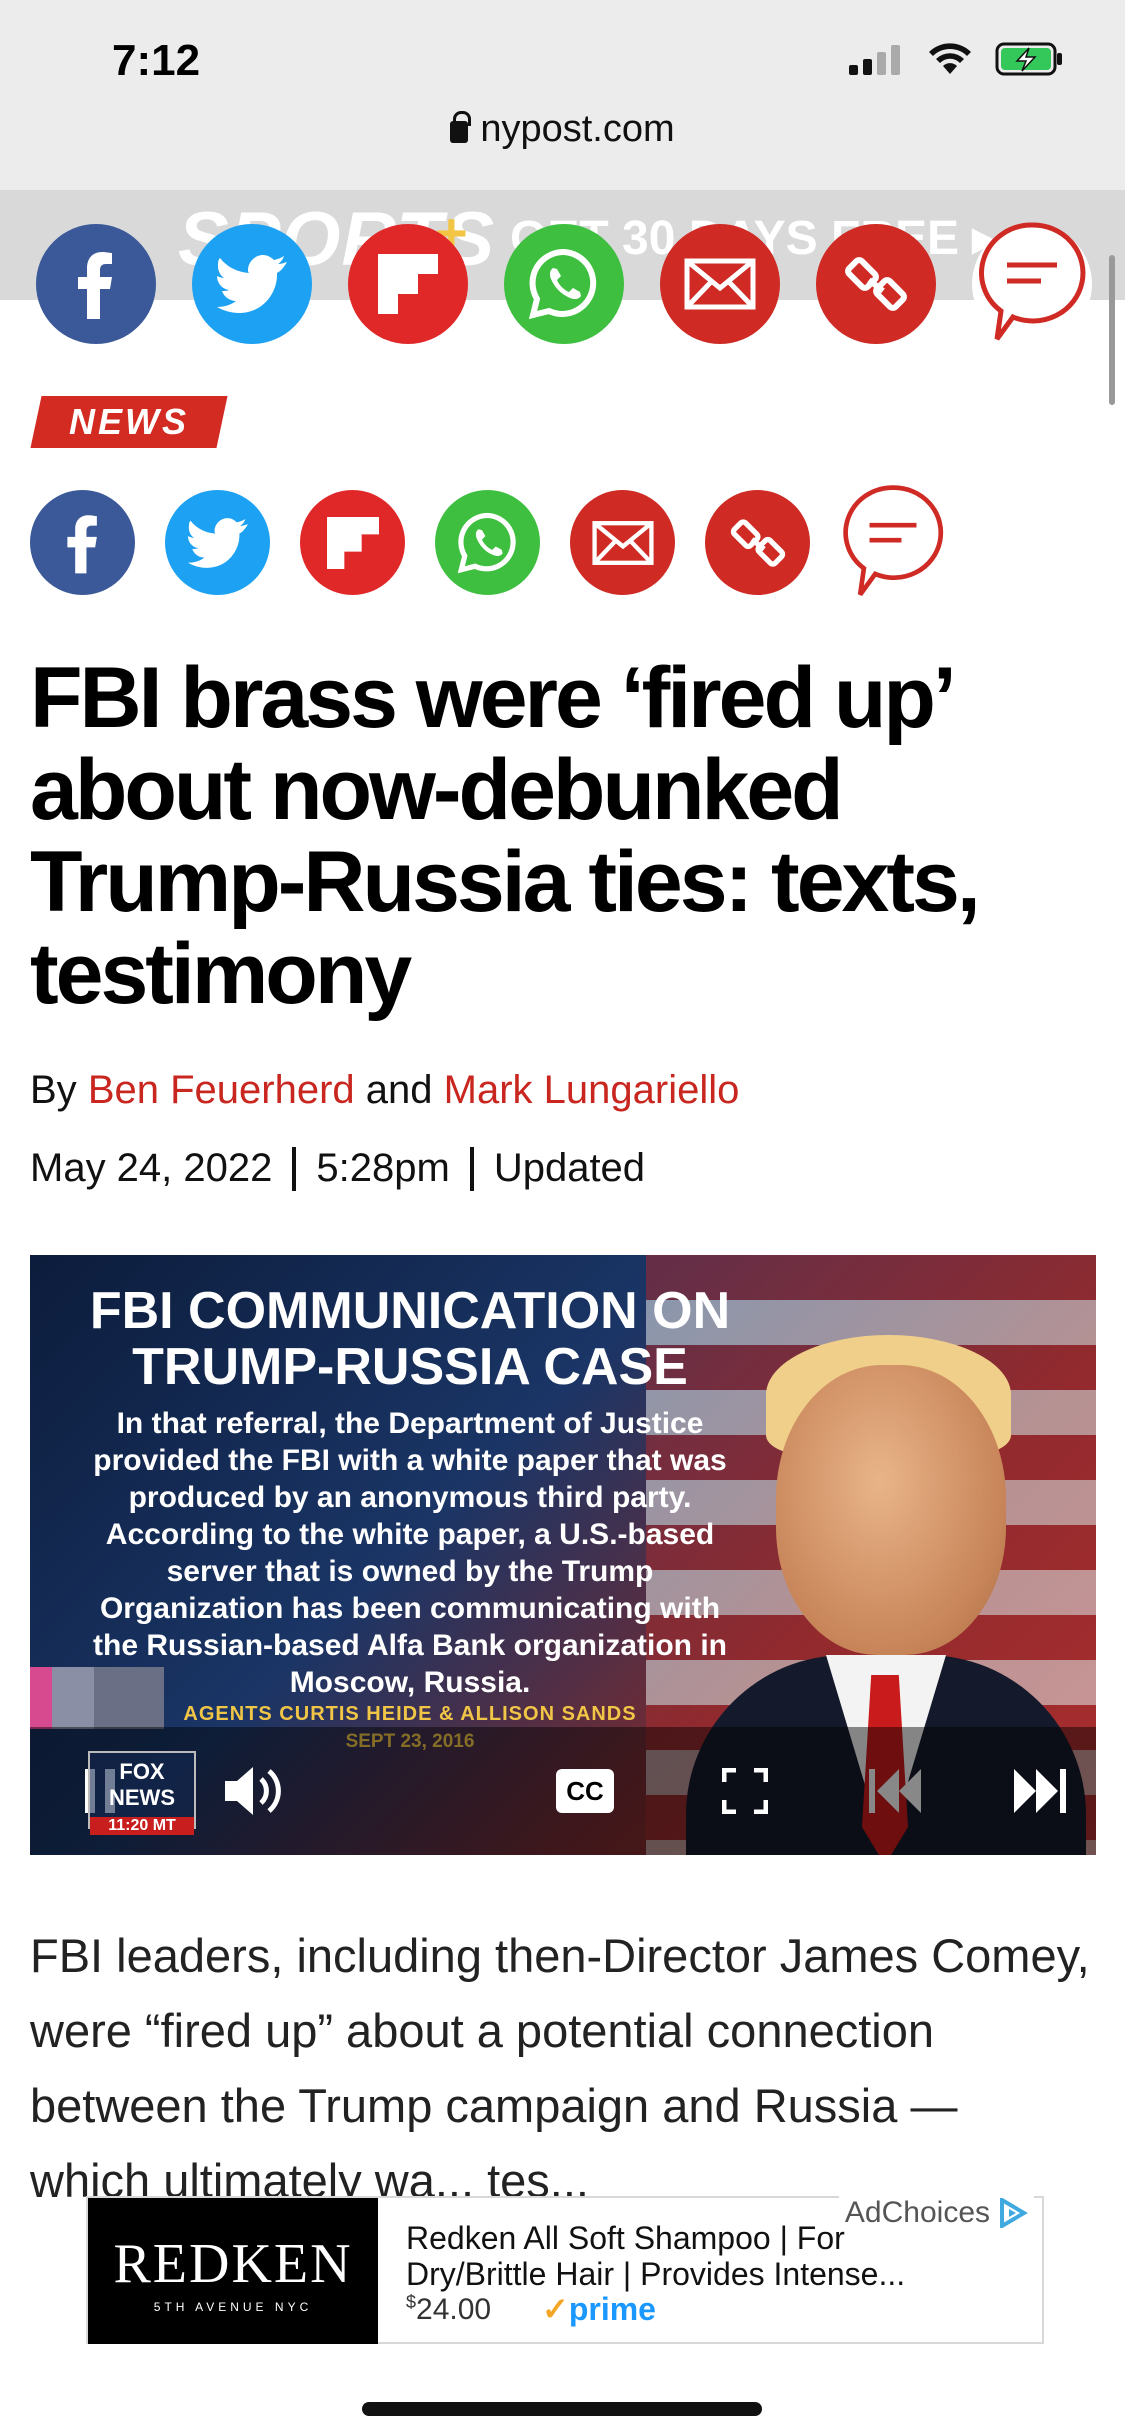  I want to click on byline-and: and, so click(399, 1090).